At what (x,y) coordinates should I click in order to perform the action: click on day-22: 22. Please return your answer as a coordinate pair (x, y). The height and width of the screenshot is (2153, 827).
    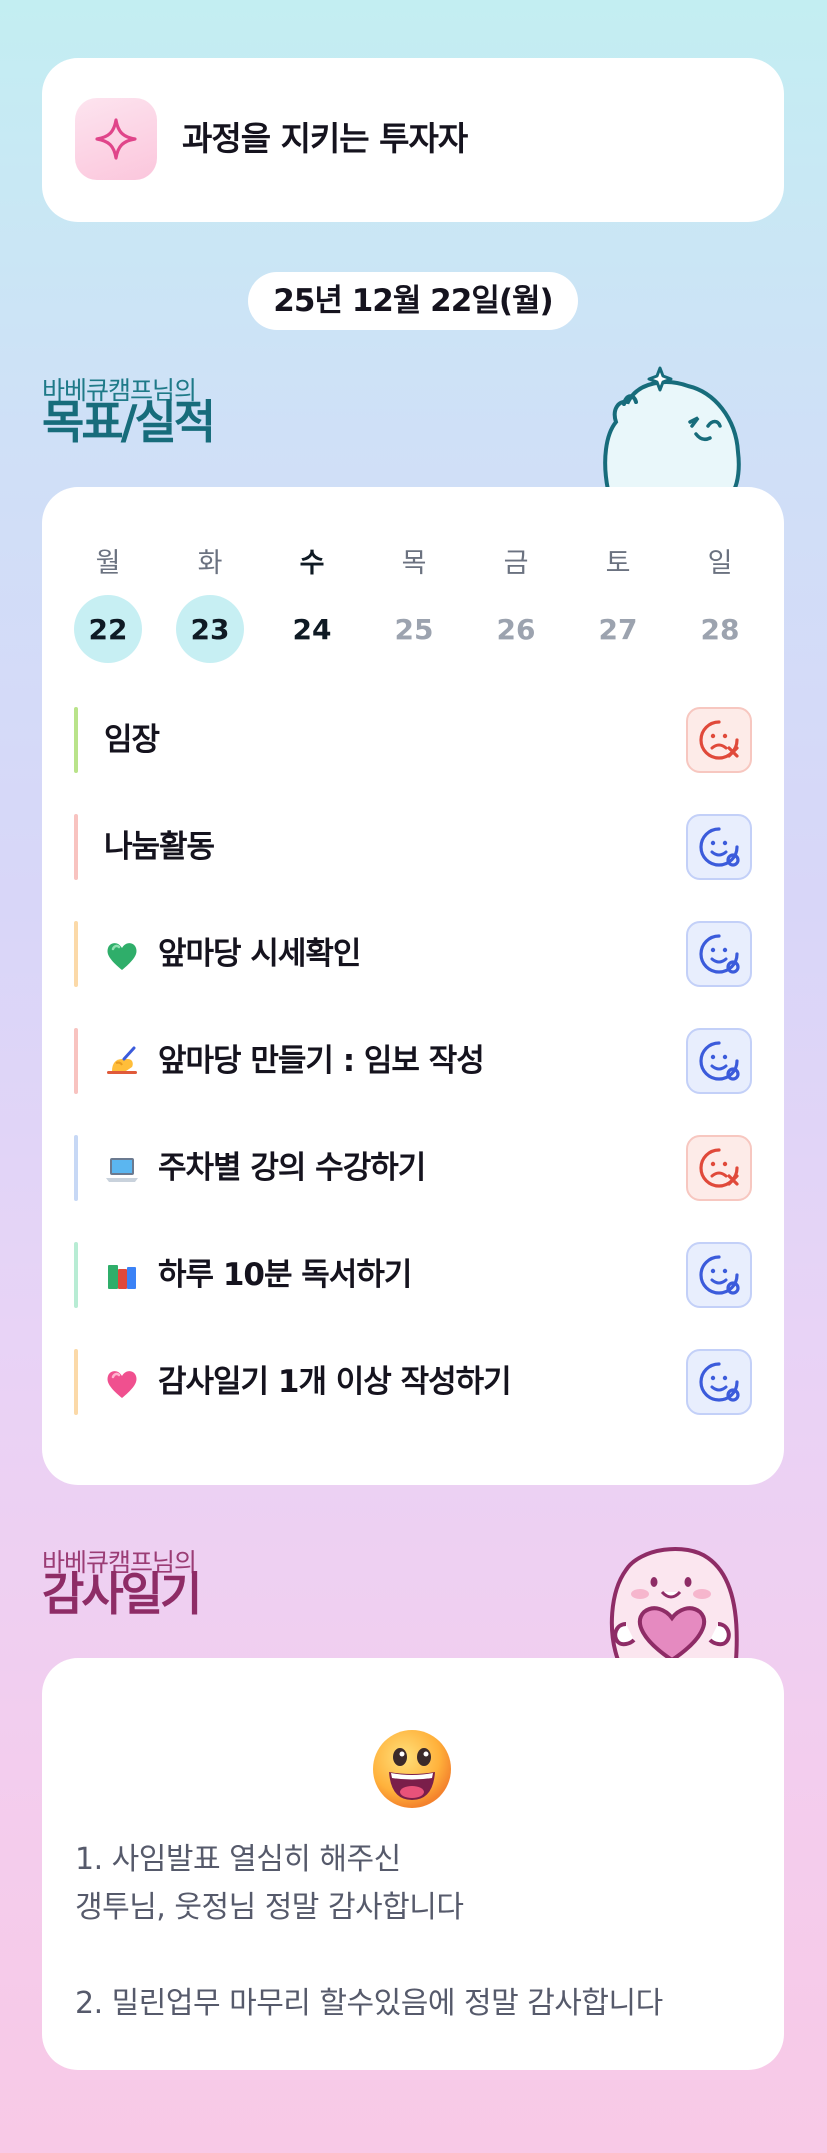
    Looking at the image, I should click on (108, 629).